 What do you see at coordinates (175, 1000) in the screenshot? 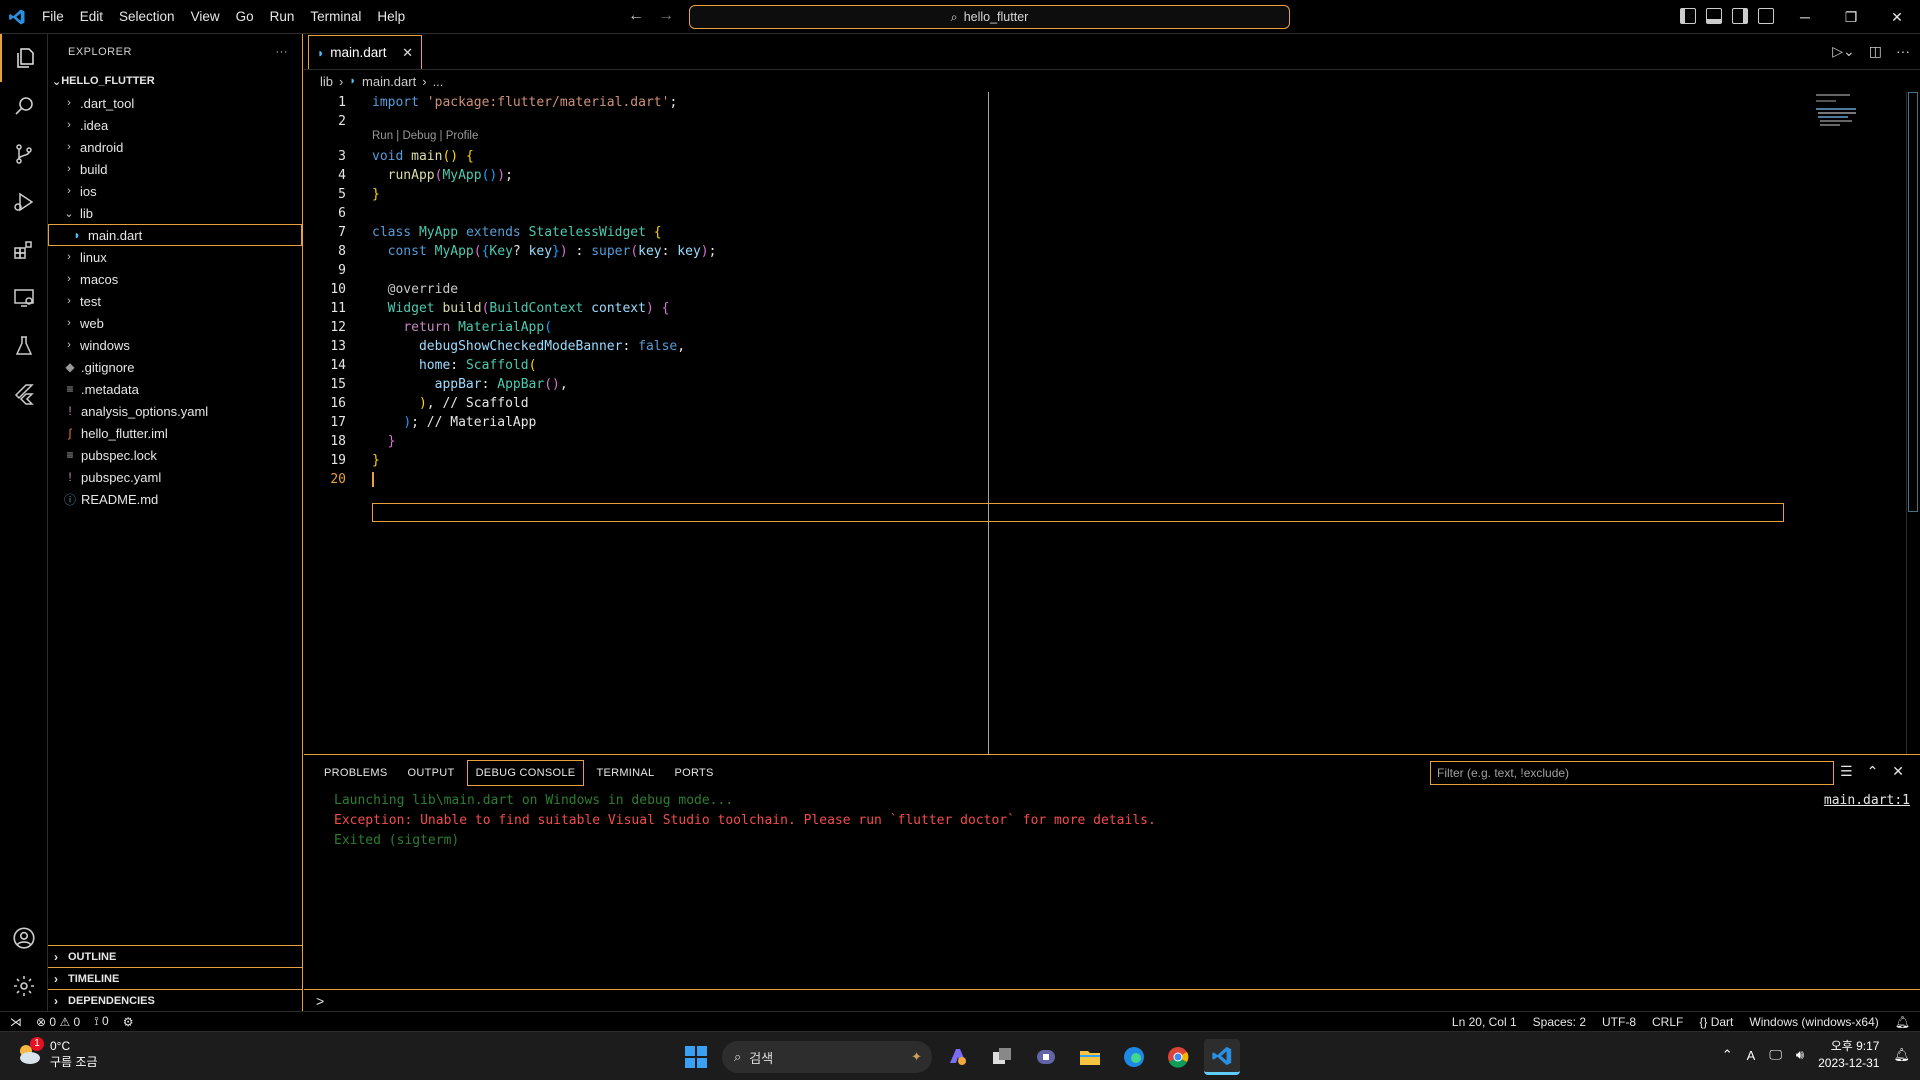
I see `dependencies-section: › DEPENDENCIES` at bounding box center [175, 1000].